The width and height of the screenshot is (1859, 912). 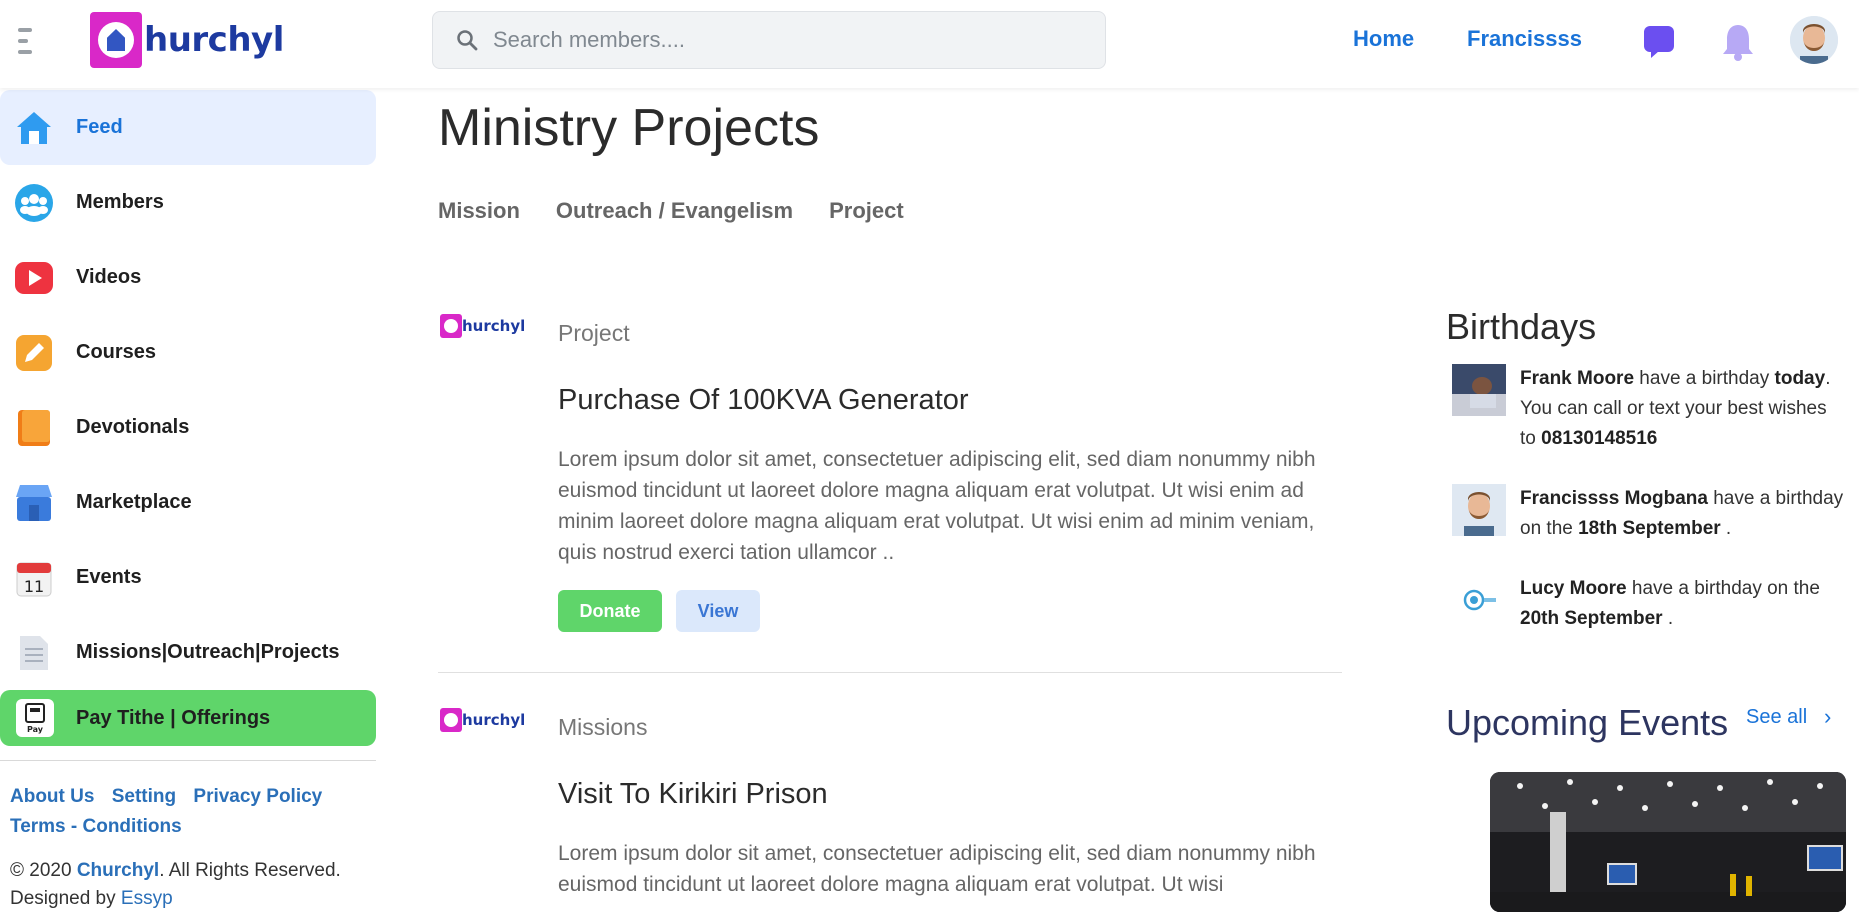 What do you see at coordinates (763, 400) in the screenshot?
I see `card-title: Purchase Of 100KVA Generator` at bounding box center [763, 400].